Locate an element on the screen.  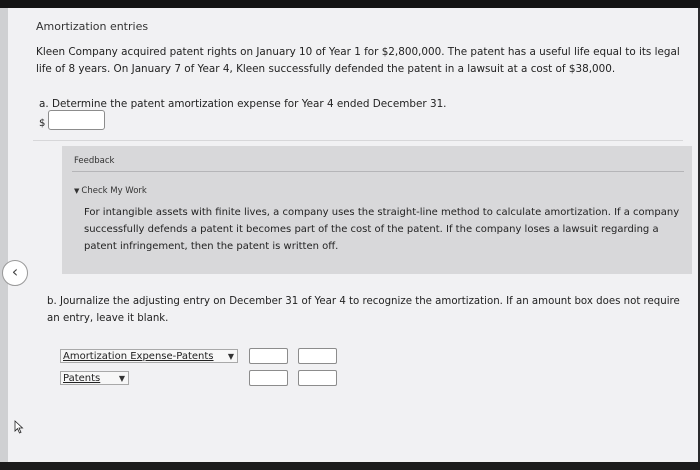
account-select-value: Patents is located at coordinates (81, 378).